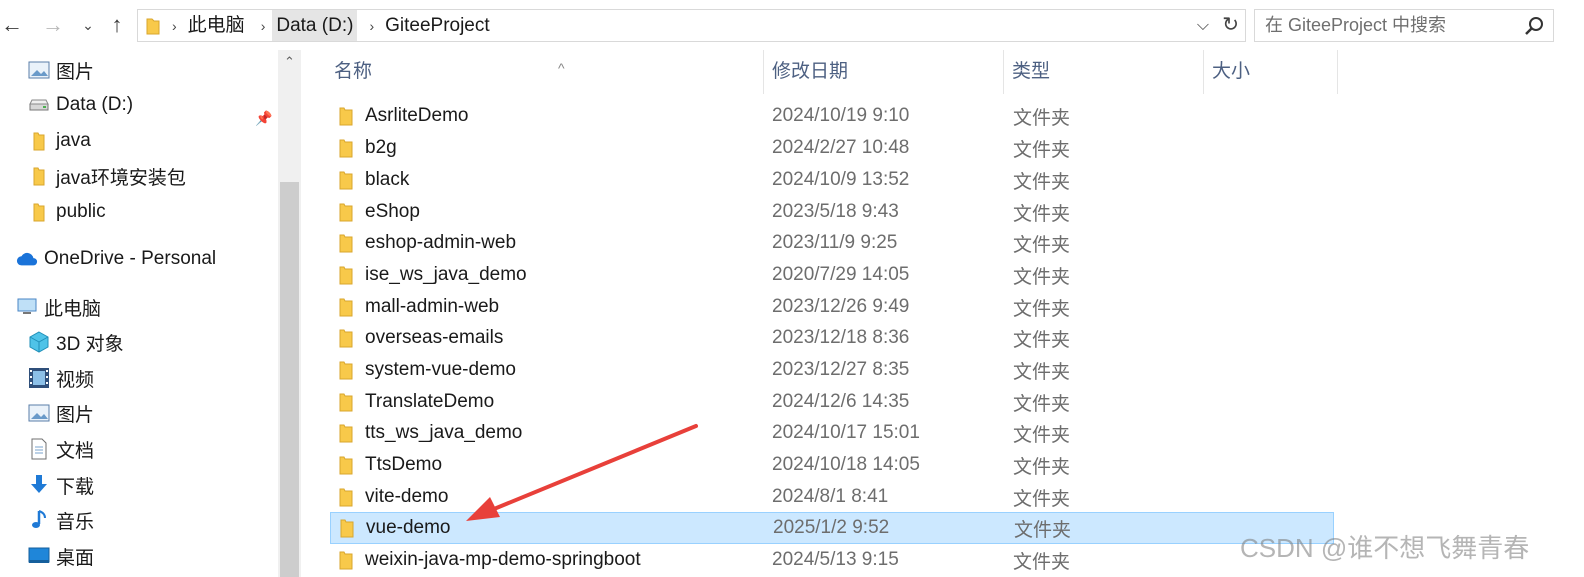 The height and width of the screenshot is (577, 1584). Describe the element at coordinates (561, 68) in the screenshot. I see `sort-ascending-icon: ^` at that location.